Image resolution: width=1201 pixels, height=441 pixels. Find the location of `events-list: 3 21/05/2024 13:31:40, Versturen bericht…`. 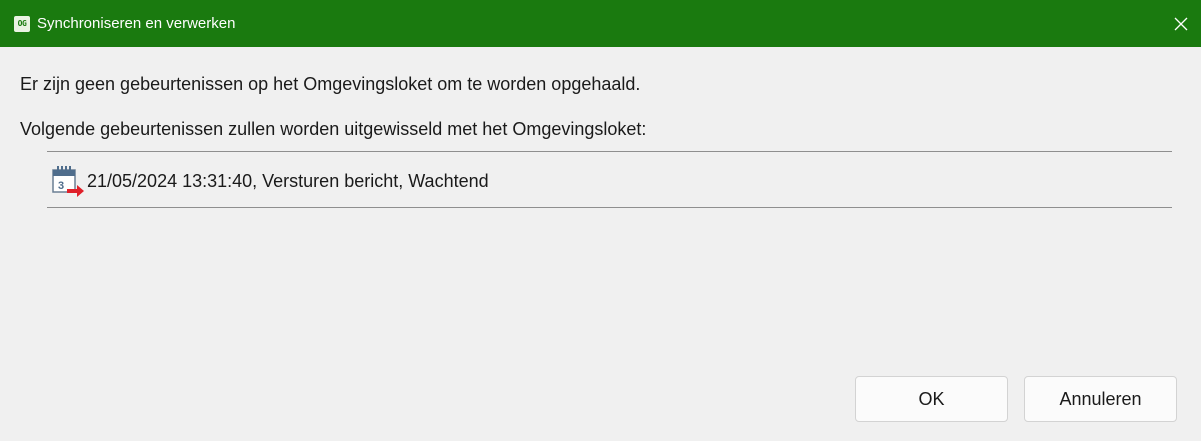

events-list: 3 21/05/2024 13:31:40, Versturen bericht… is located at coordinates (609, 179).